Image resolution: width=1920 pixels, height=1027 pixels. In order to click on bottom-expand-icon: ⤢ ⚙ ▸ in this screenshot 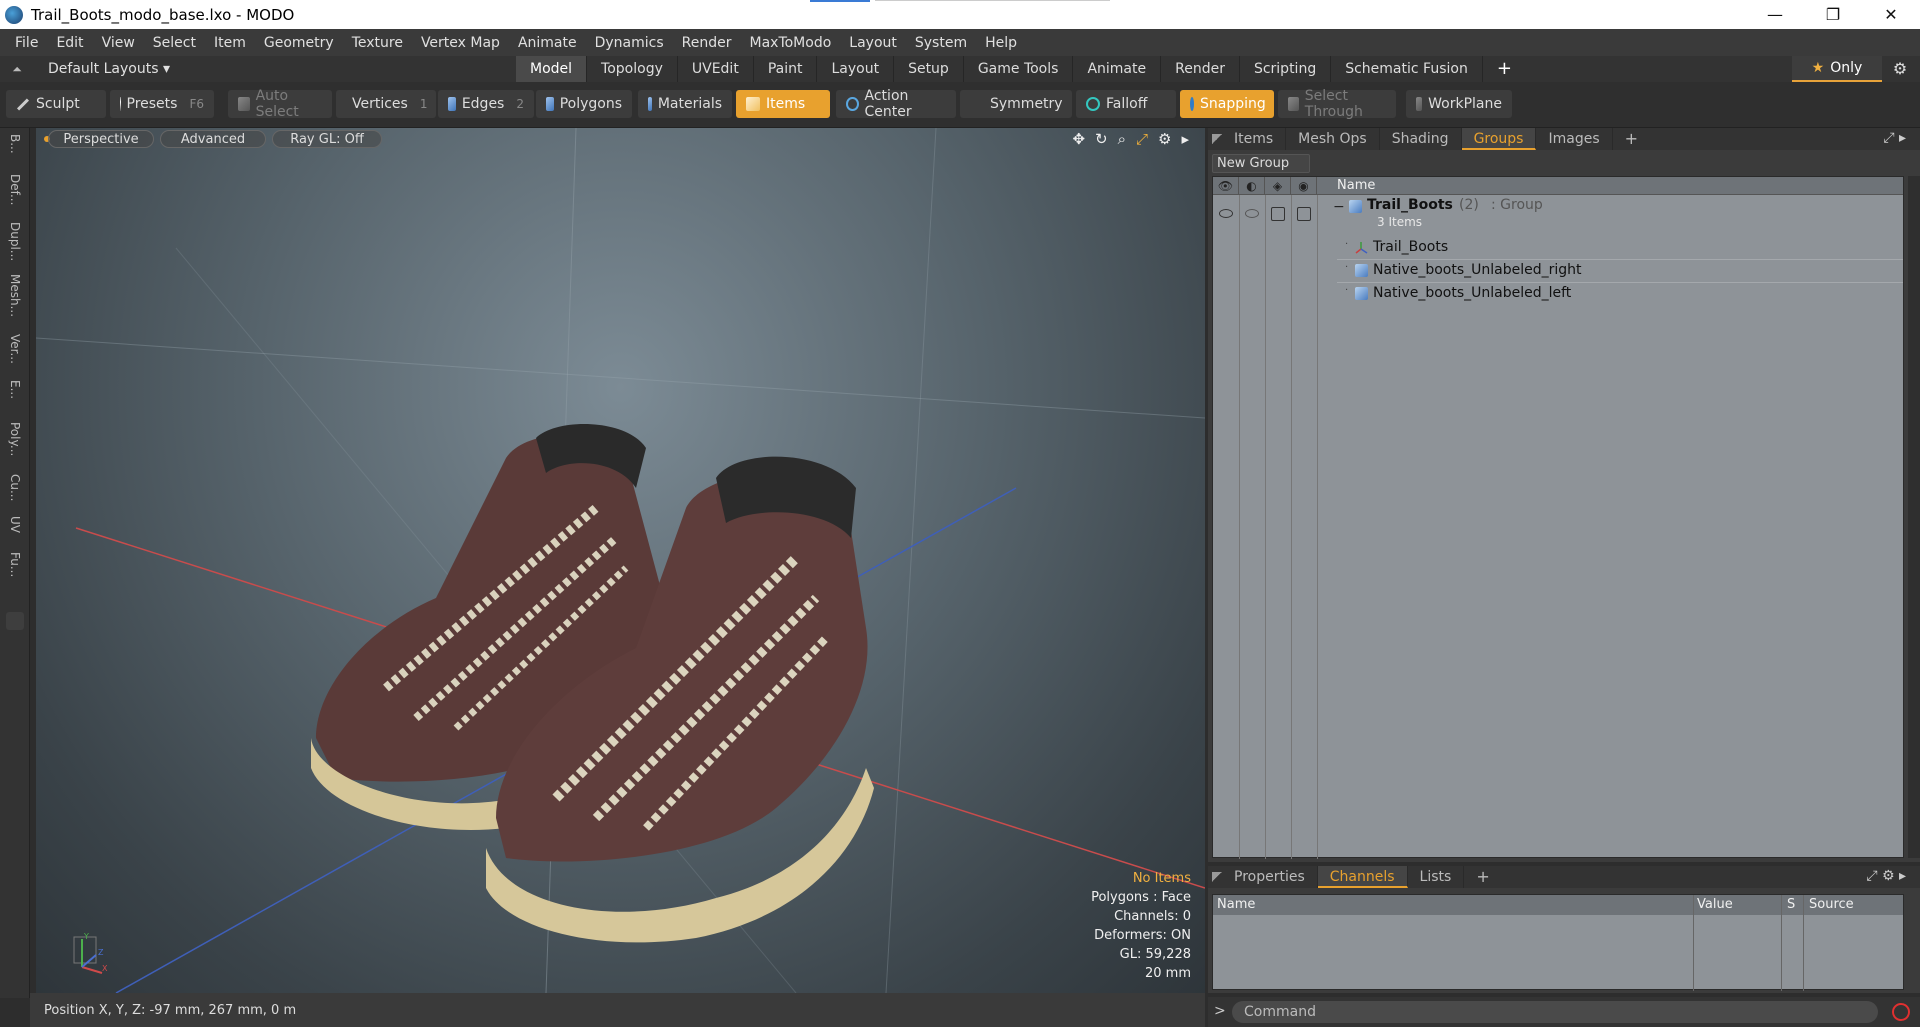, I will do `click(1886, 876)`.